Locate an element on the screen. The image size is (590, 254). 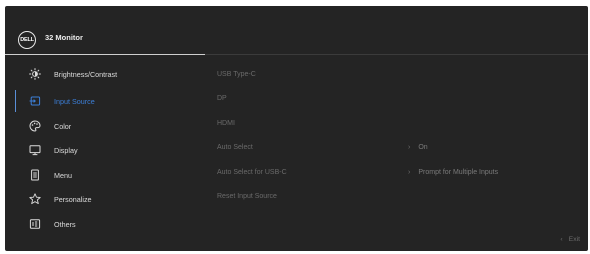
nav-item-personalize: Personalize is located at coordinates (105, 199).